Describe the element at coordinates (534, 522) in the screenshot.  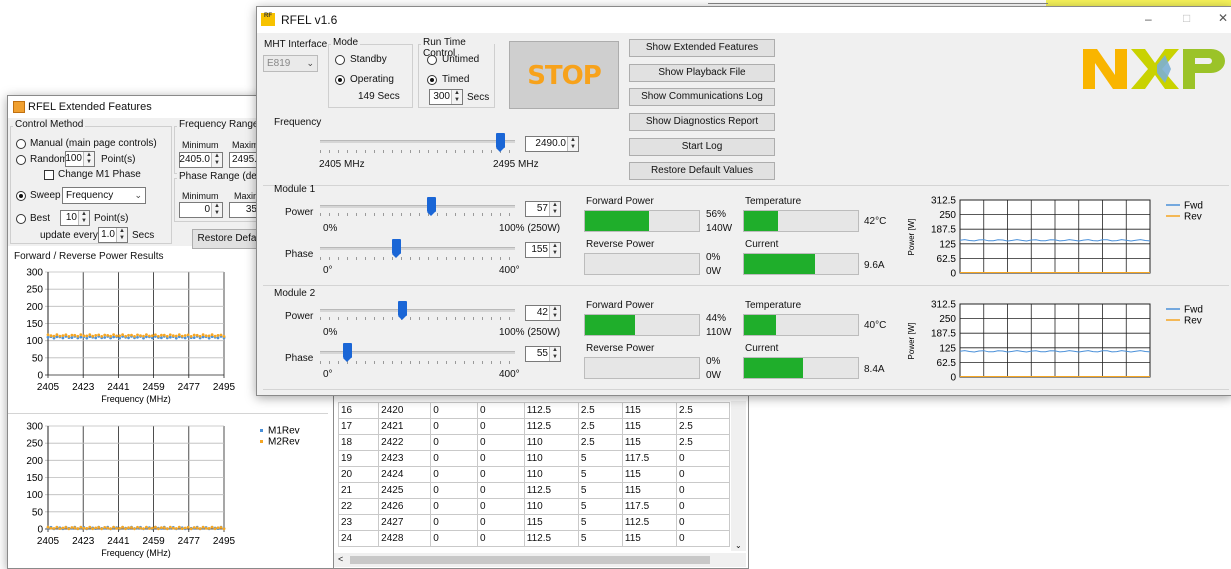
I see `table-row: 23 2427 0 0 115 5 112.5 0` at that location.